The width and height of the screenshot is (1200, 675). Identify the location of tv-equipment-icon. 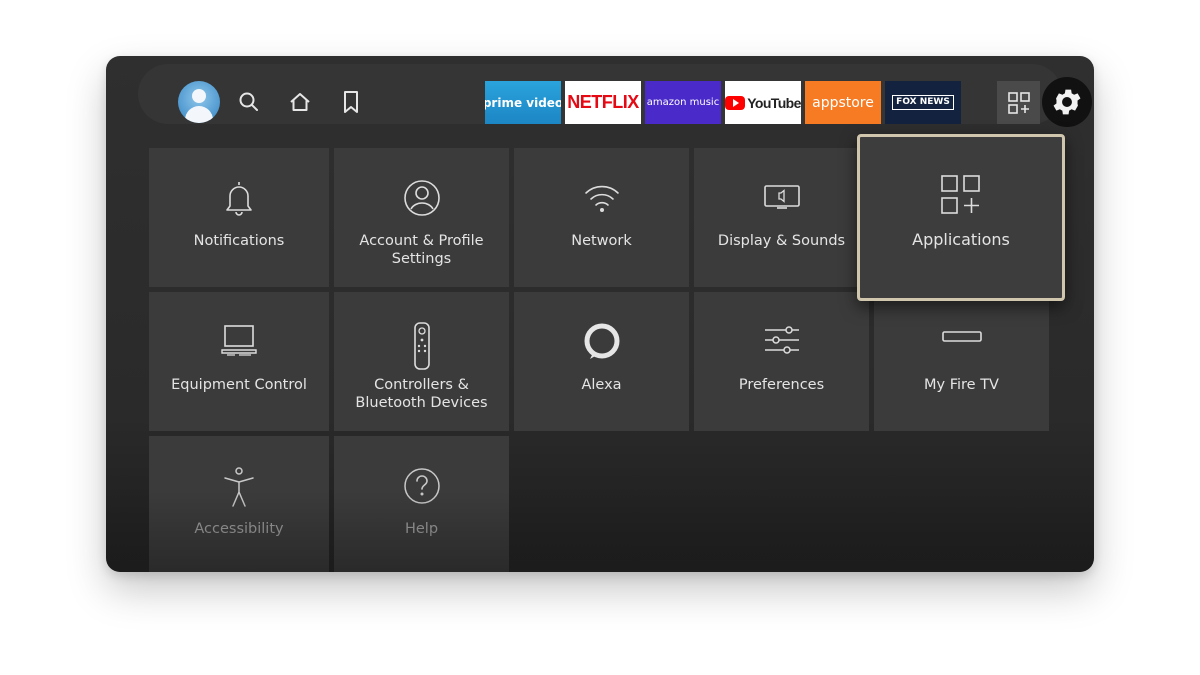
(239, 343).